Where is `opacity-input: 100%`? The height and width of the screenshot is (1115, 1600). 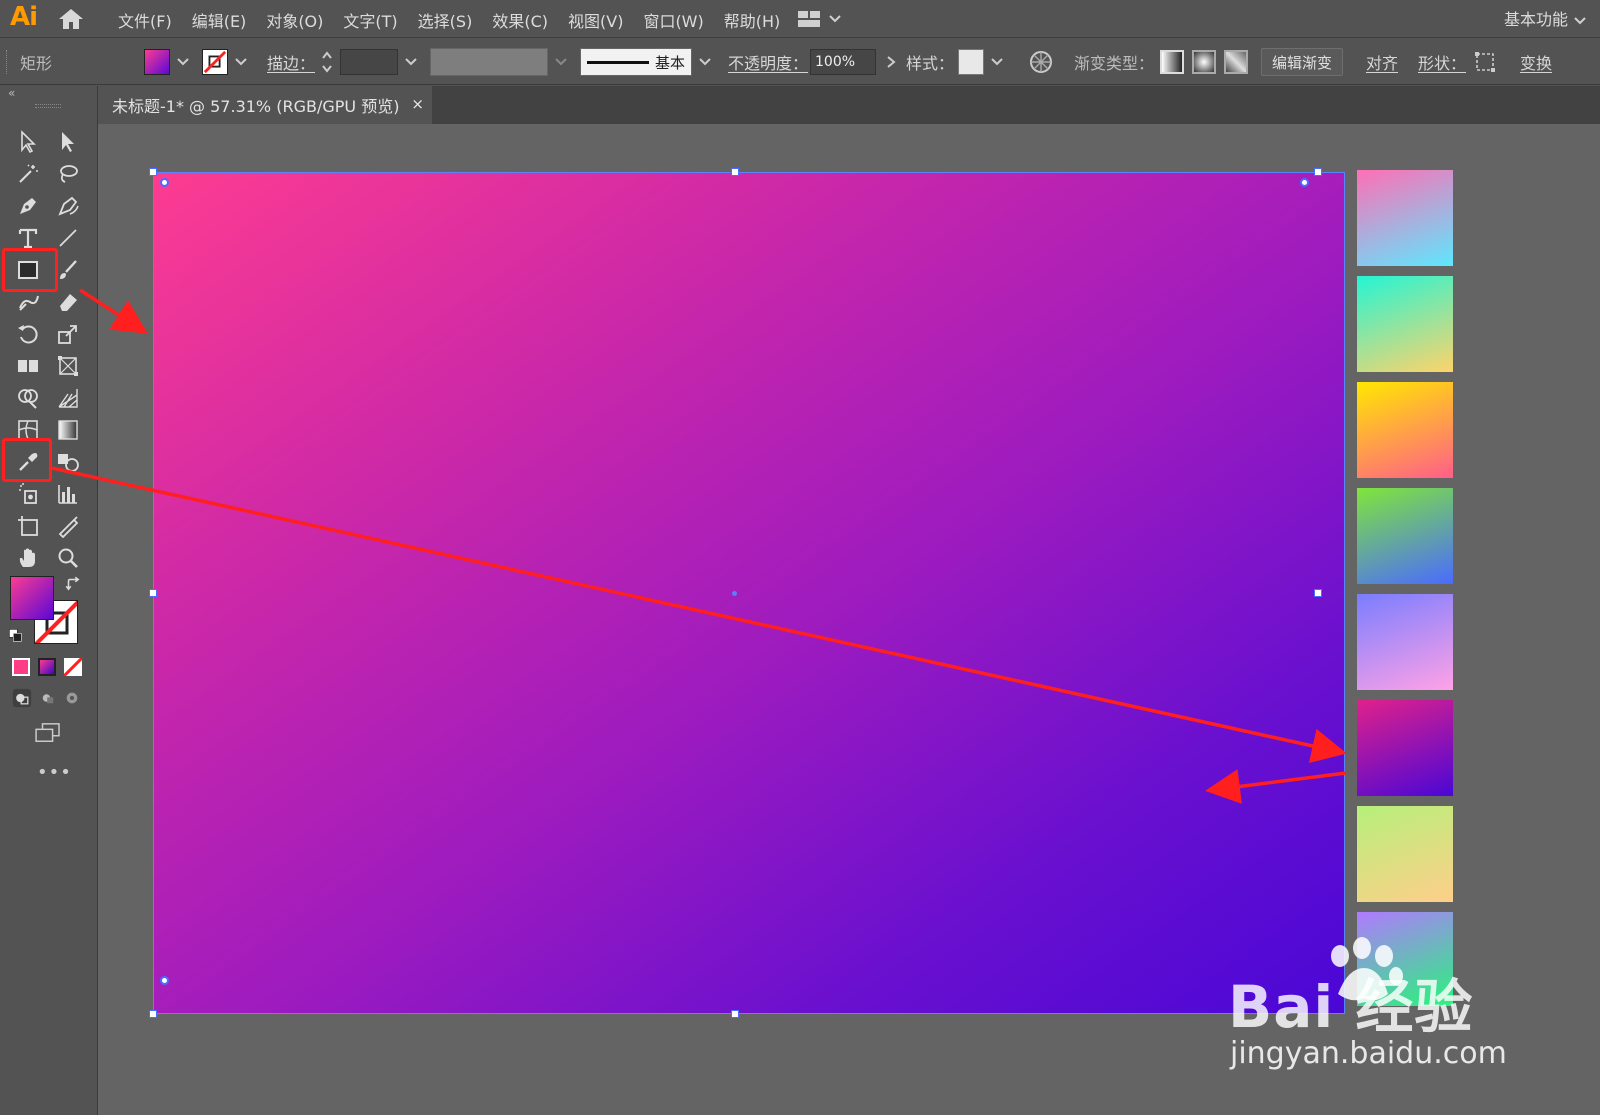 opacity-input: 100% is located at coordinates (843, 62).